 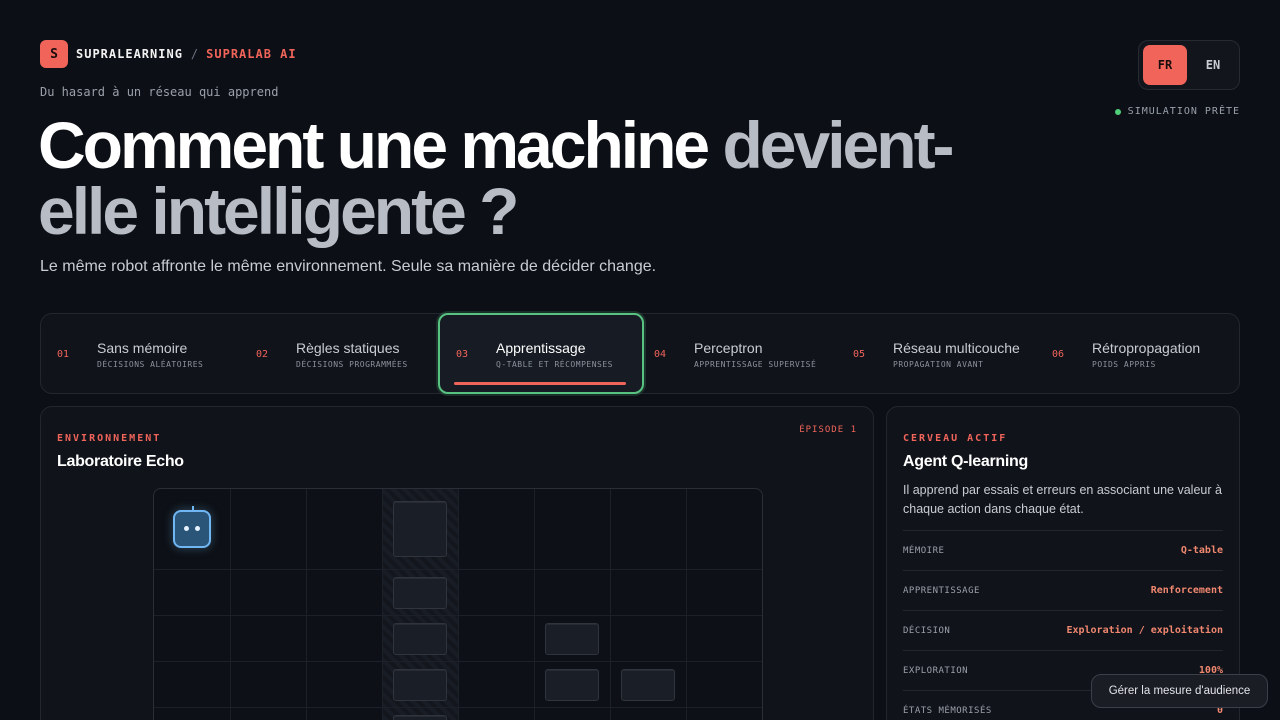 What do you see at coordinates (828, 430) in the screenshot?
I see `episode-counter: ÉPISODE 1` at bounding box center [828, 430].